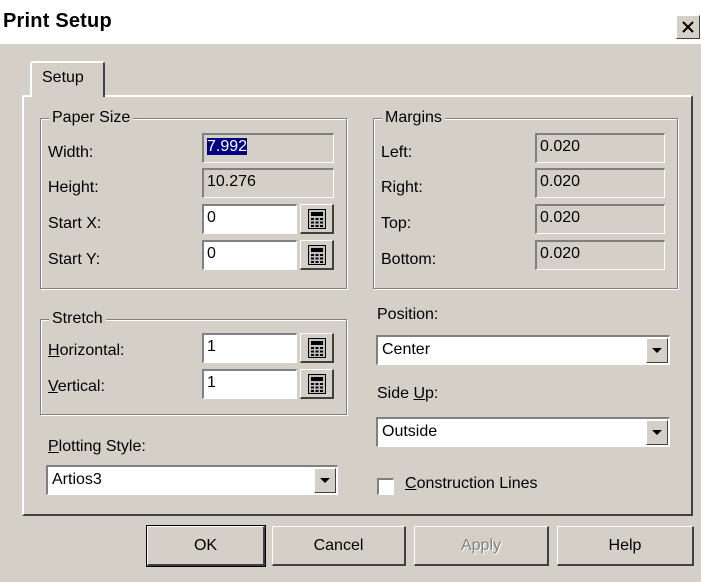 The width and height of the screenshot is (701, 582). What do you see at coordinates (73, 187) in the screenshot?
I see `height-label: Height:` at bounding box center [73, 187].